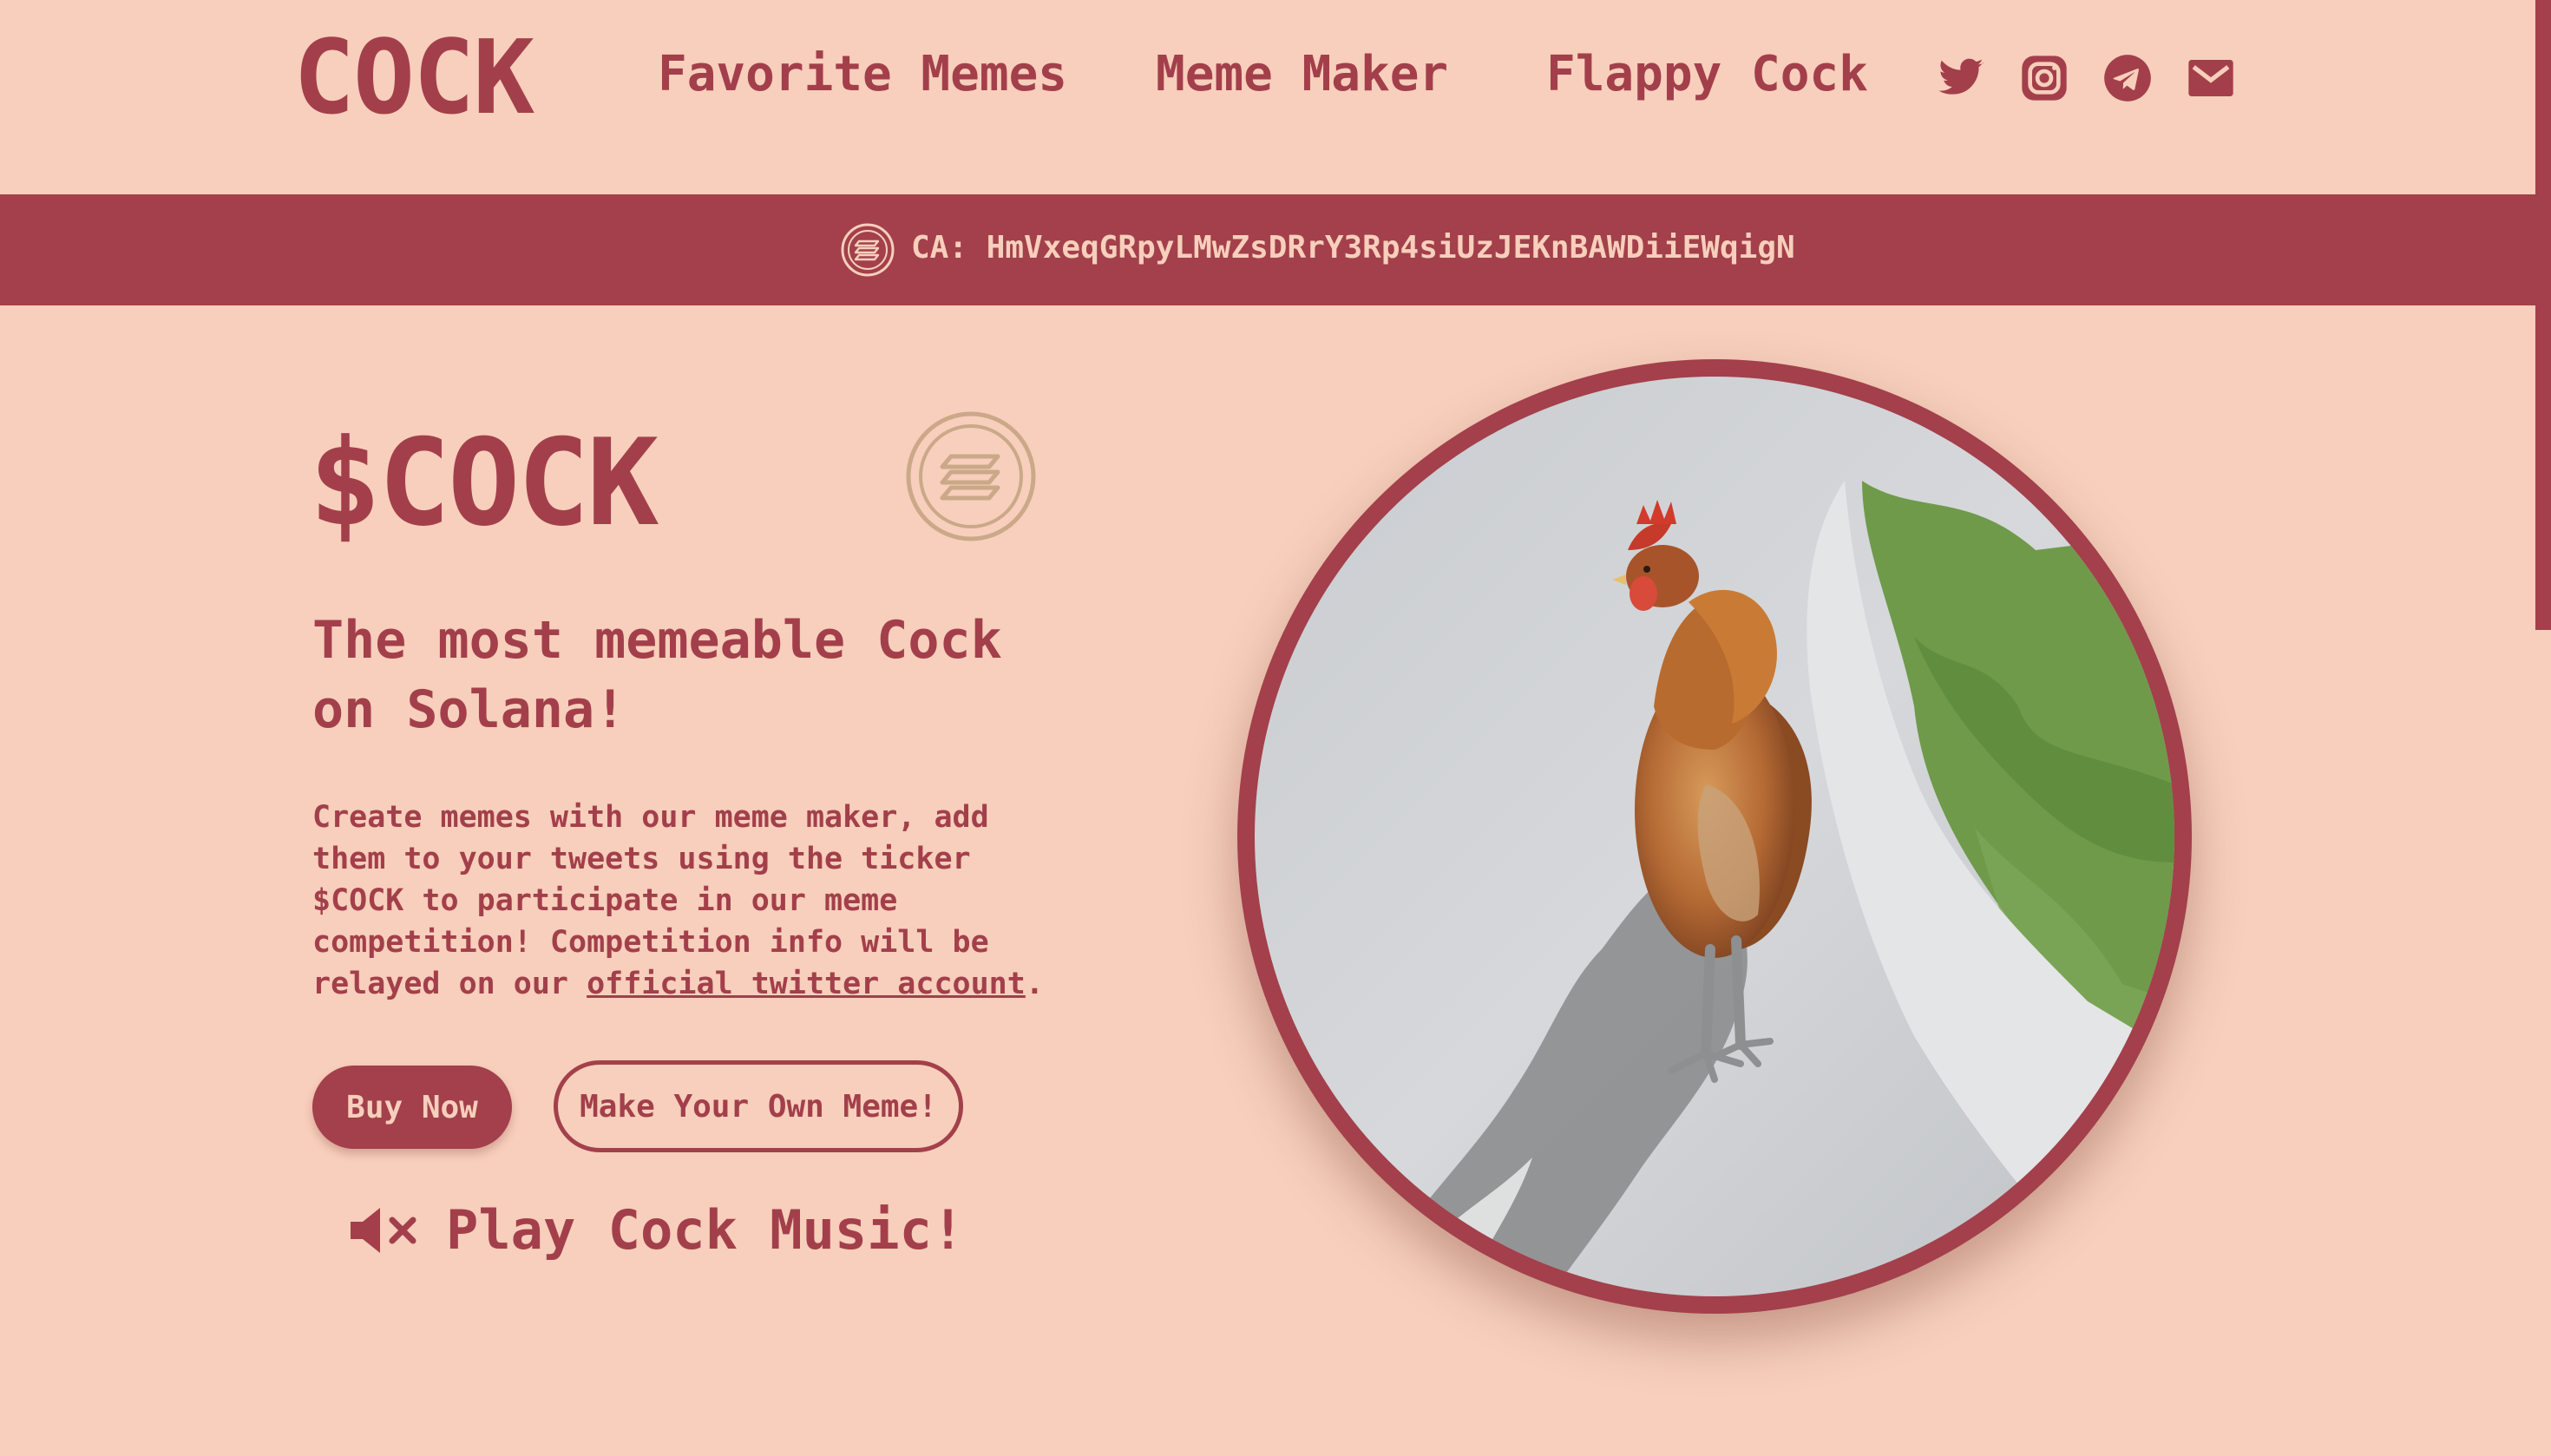 This screenshot has width=2551, height=1456. I want to click on scrollbar-thumb, so click(2543, 315).